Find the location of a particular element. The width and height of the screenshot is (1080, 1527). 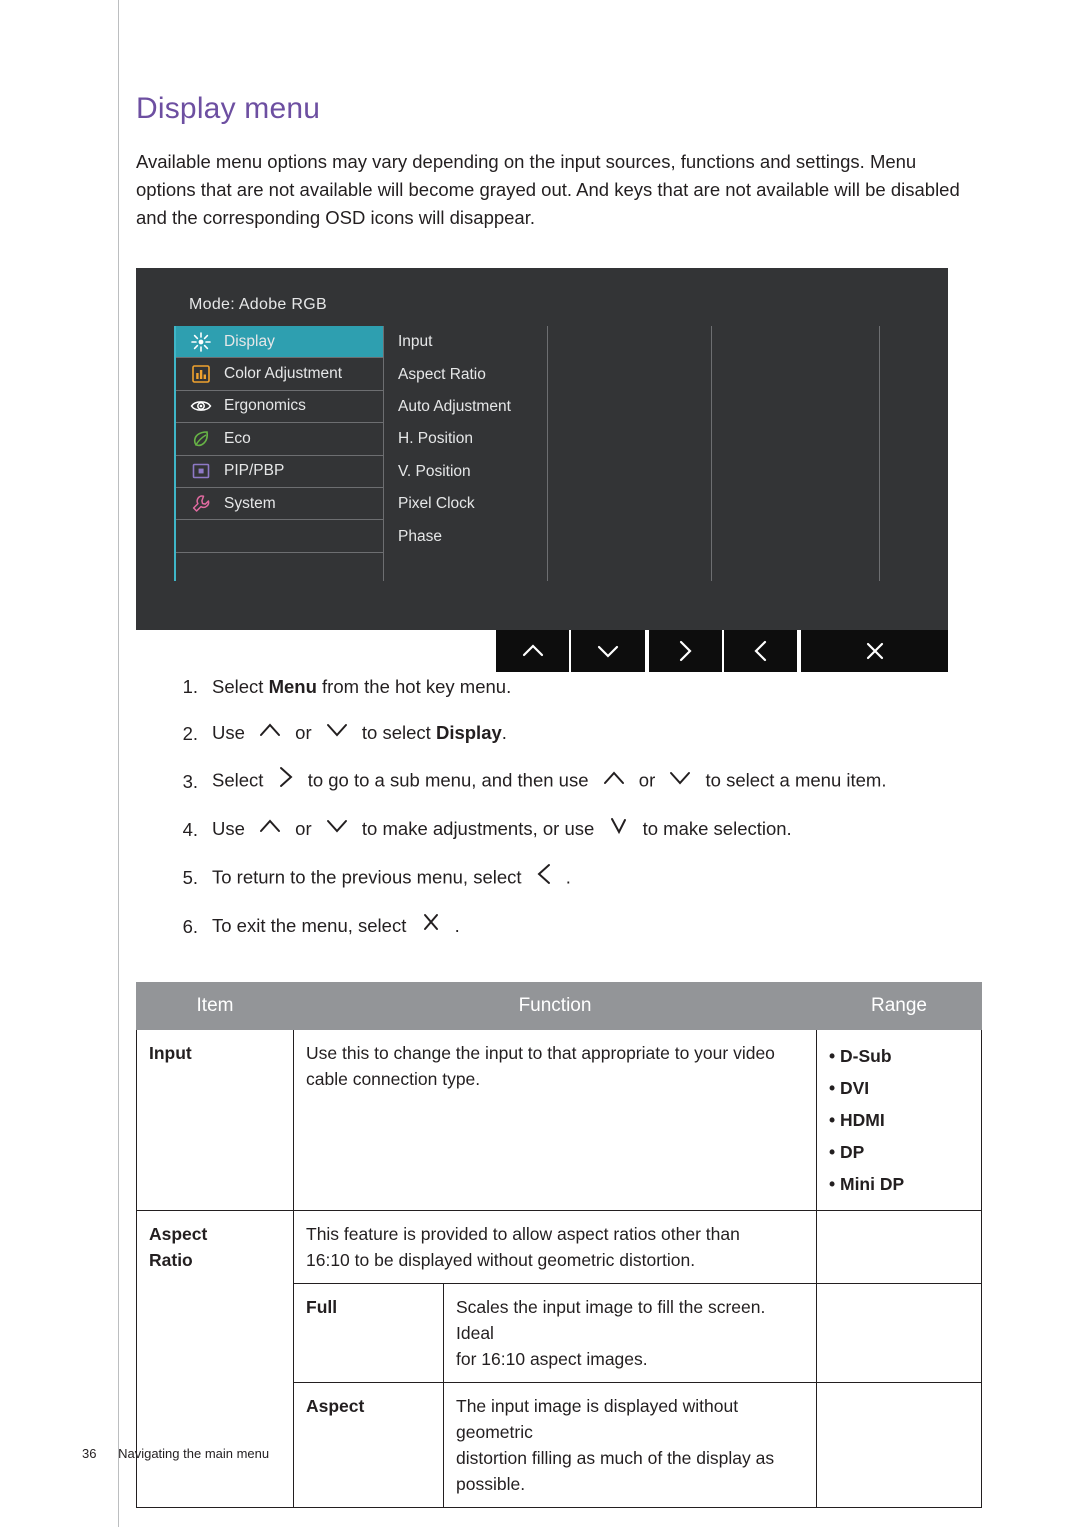

range-option: • DVI is located at coordinates (849, 1088).